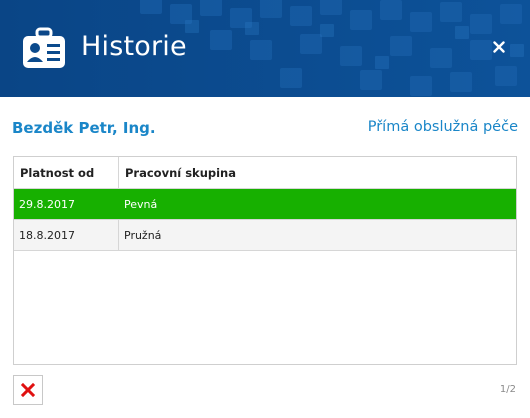  Describe the element at coordinates (265, 235) in the screenshot. I see `table-row: 18.8.2017 Pružná` at that location.